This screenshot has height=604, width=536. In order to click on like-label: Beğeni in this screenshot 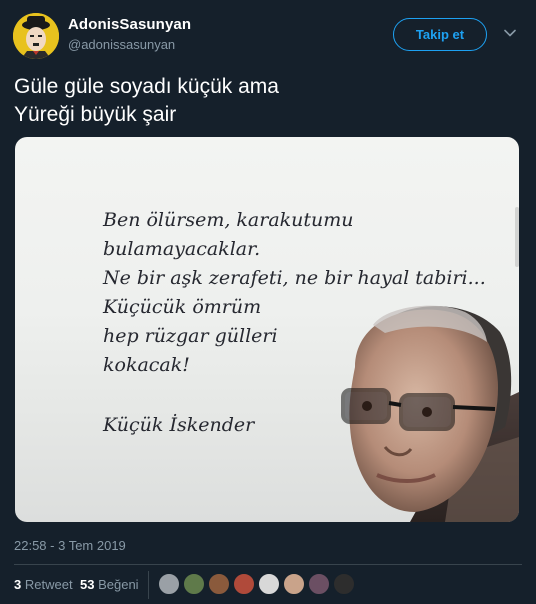, I will do `click(118, 584)`.